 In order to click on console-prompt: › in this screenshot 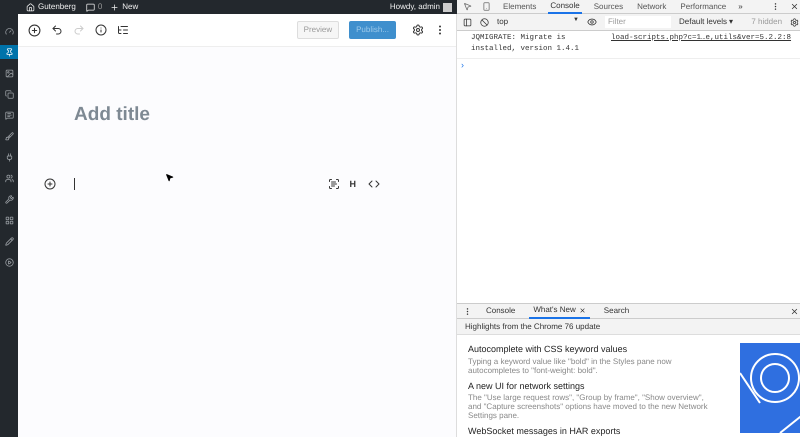, I will do `click(628, 65)`.